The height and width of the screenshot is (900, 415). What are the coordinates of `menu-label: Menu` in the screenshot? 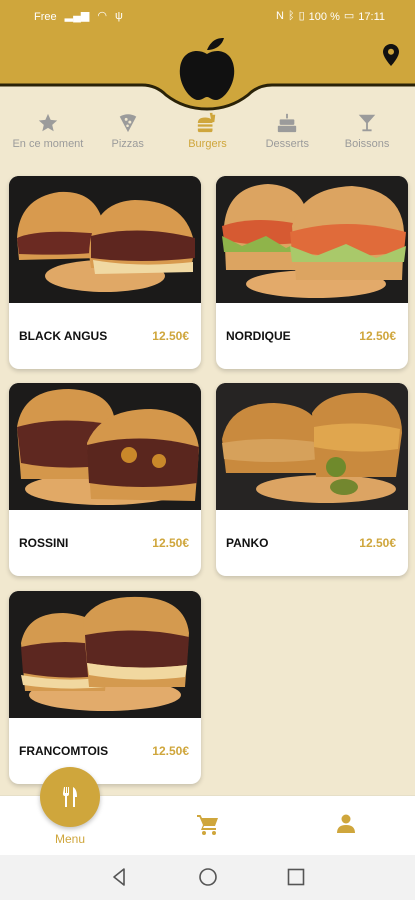 It's located at (70, 839).